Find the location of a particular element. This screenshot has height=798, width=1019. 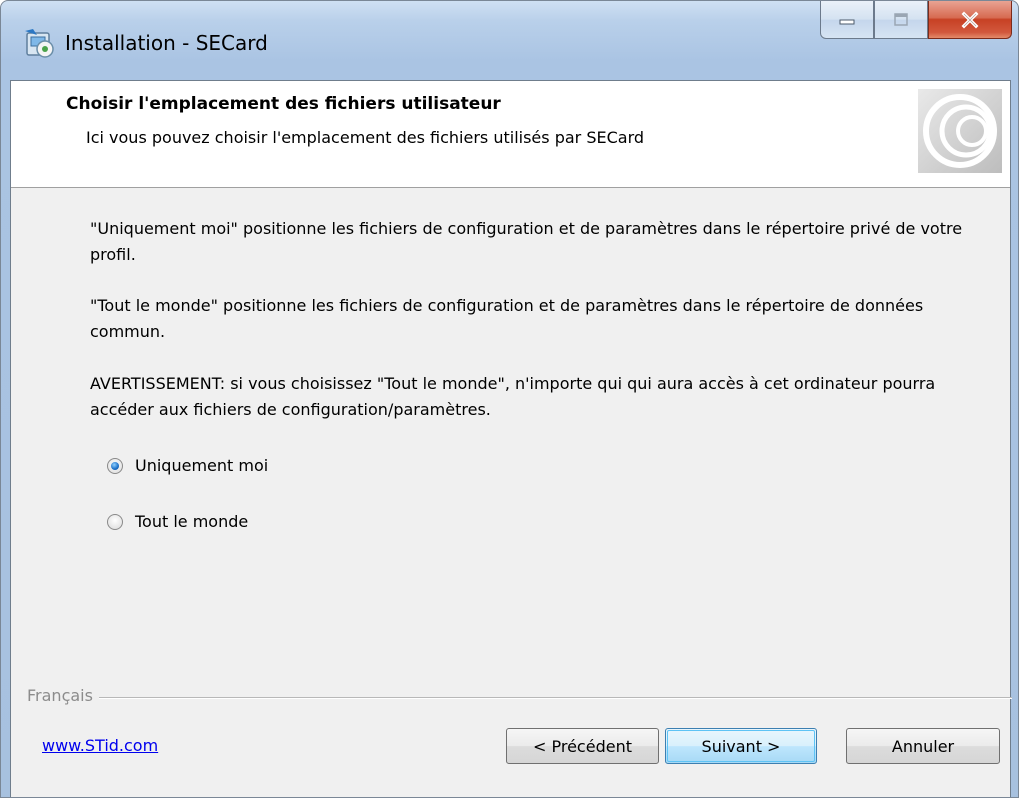

window-title: Installation - SECard is located at coordinates (166, 43).